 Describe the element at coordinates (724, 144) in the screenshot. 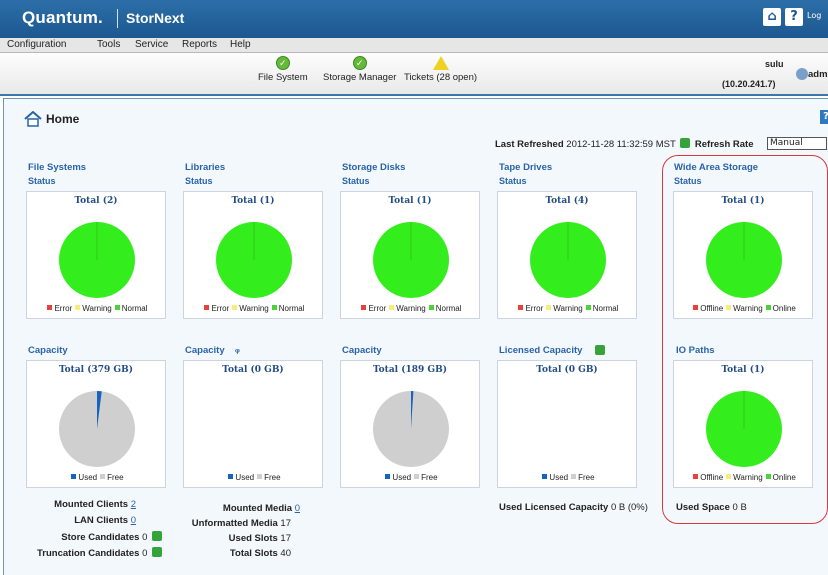

I see `refresh-rate-label: Refresh Rate` at that location.